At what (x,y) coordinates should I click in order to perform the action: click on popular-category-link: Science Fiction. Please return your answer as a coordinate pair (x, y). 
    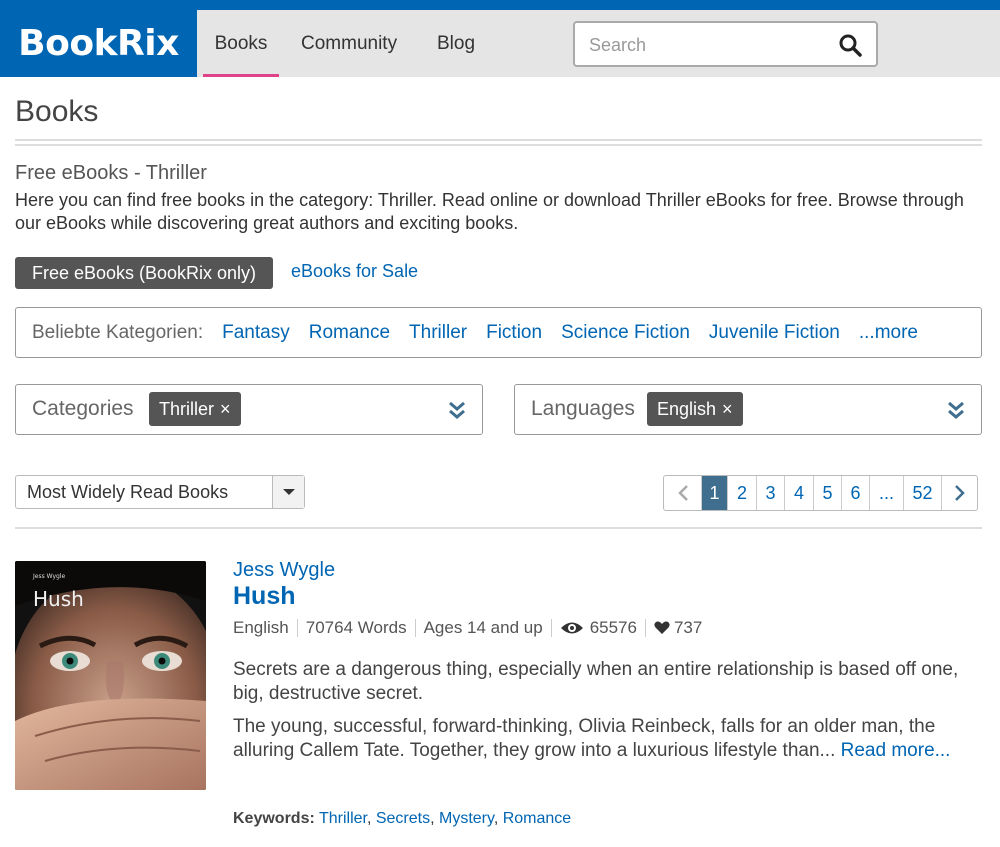
    Looking at the image, I should click on (625, 333).